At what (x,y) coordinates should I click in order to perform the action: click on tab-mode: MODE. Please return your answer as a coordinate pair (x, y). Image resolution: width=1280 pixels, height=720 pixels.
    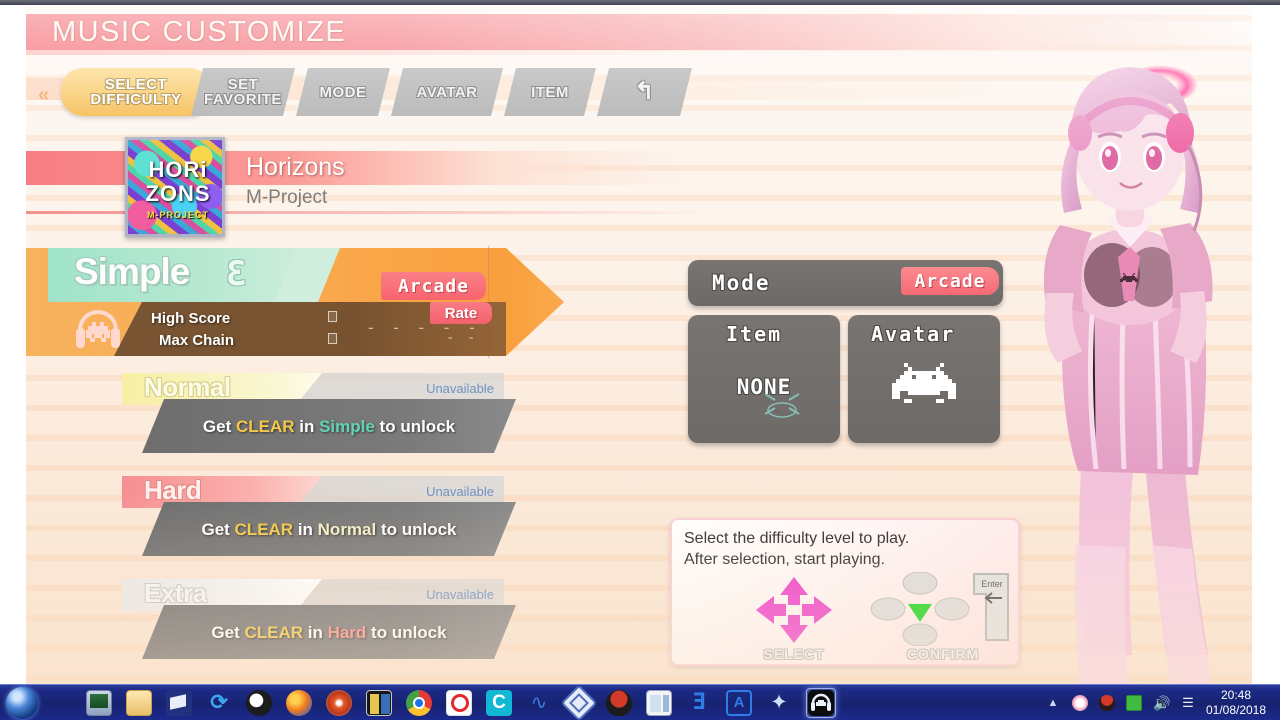
    Looking at the image, I should click on (343, 92).